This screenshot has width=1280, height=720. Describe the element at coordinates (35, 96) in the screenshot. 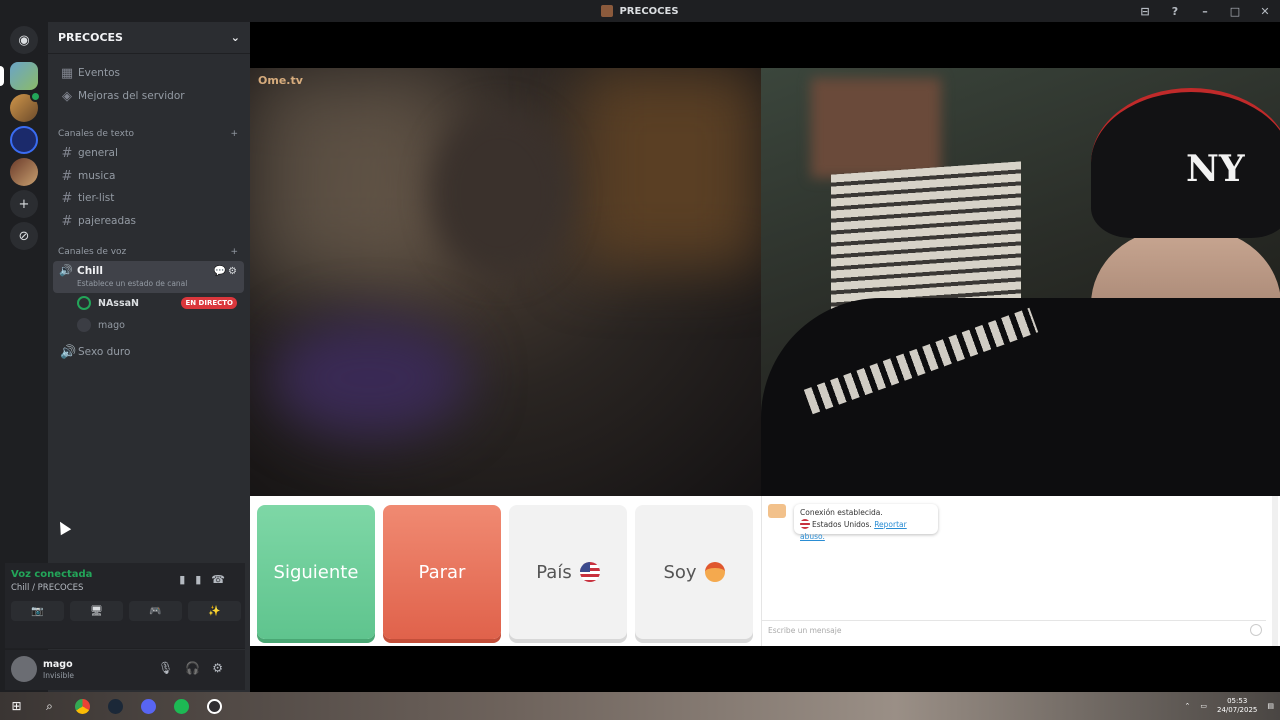

I see `voice-badge-icon` at that location.